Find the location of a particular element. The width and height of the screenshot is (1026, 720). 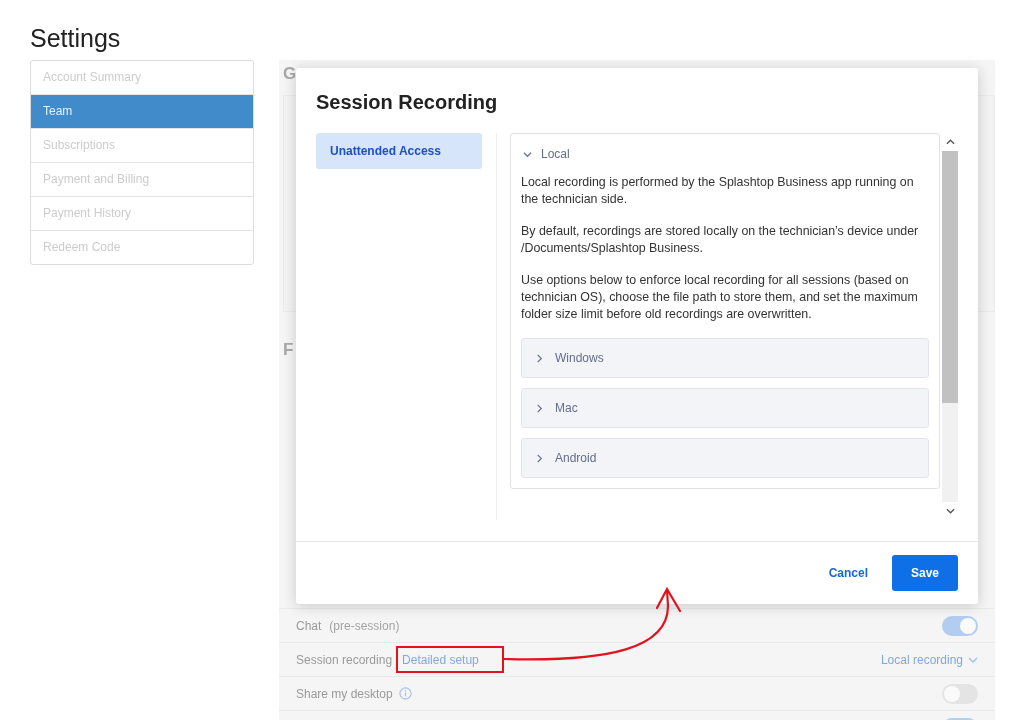

recording-dropdown: Local recording is located at coordinates (929, 659).